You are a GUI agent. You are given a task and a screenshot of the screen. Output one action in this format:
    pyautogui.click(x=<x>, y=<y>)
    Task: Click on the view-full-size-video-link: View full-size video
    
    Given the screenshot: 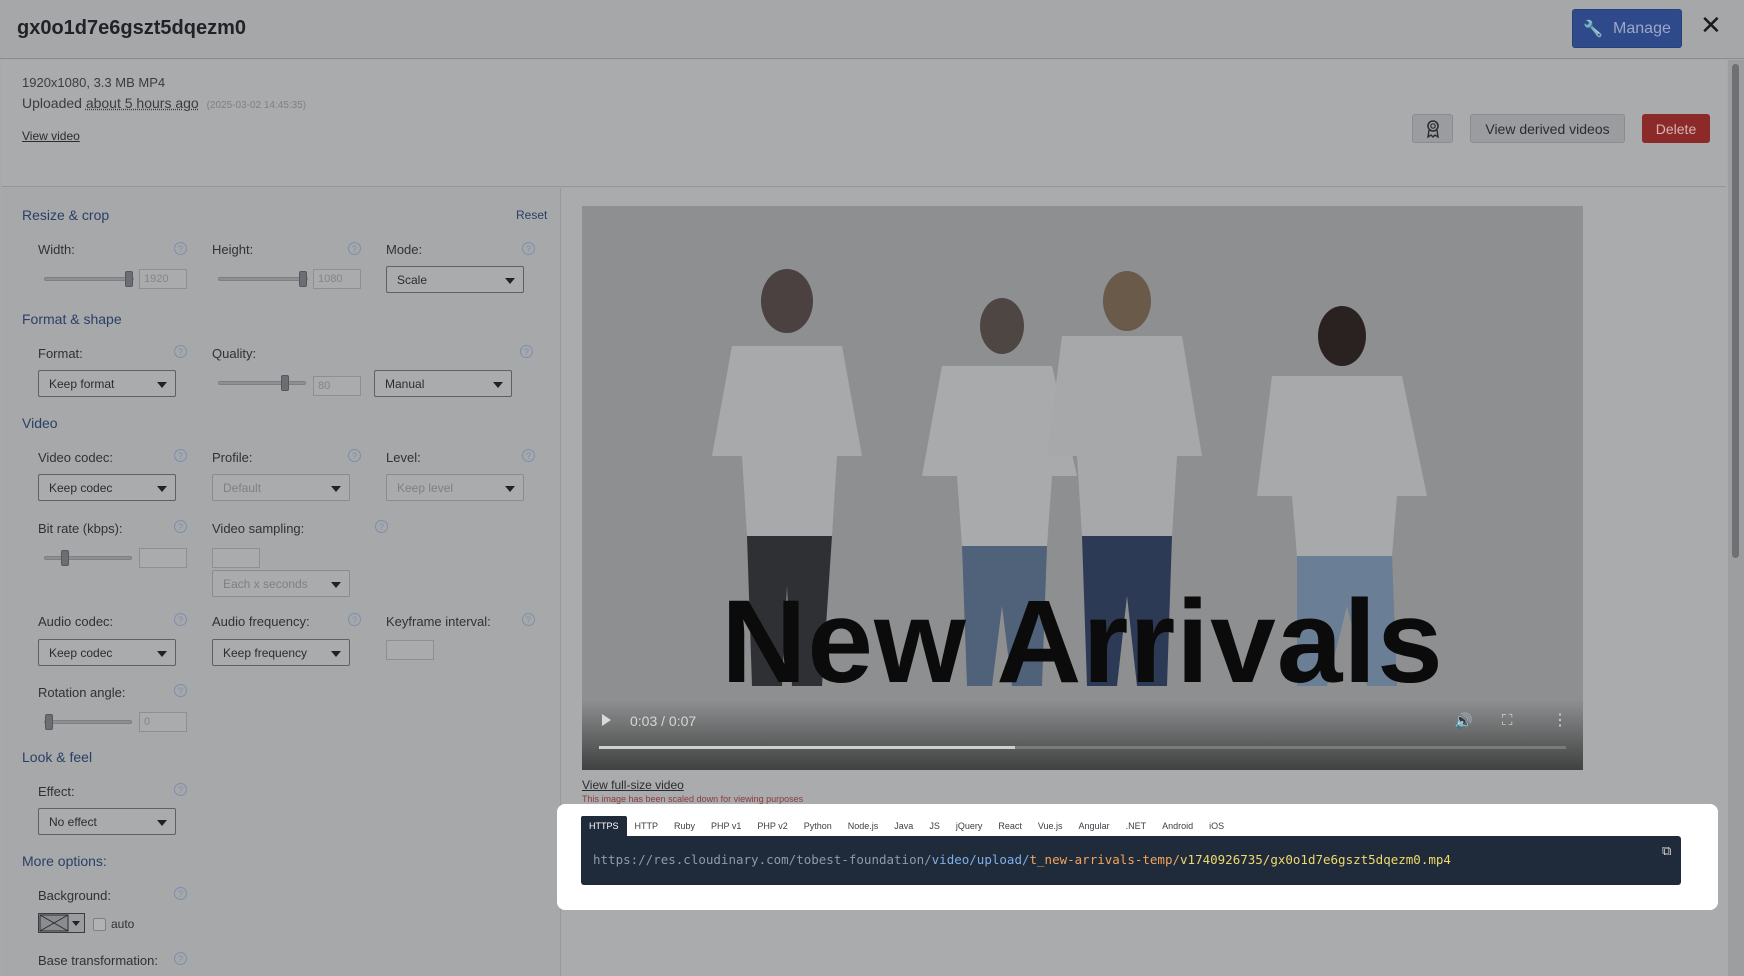 What is the action you would take?
    pyautogui.click(x=633, y=785)
    